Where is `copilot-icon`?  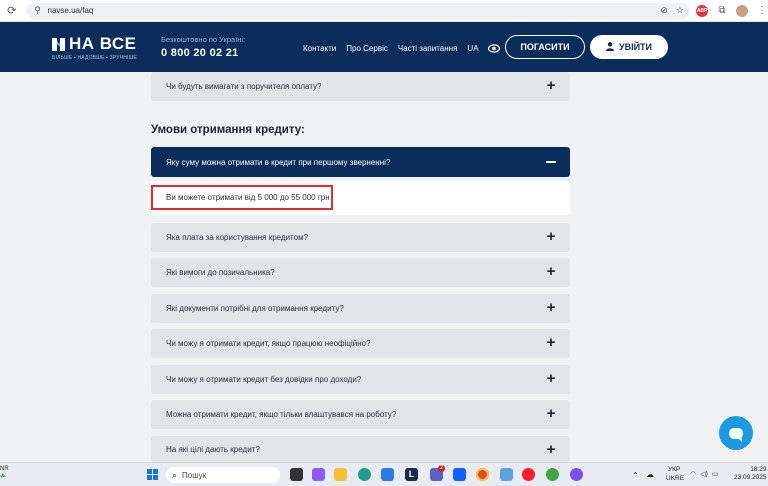 copilot-icon is located at coordinates (318, 474).